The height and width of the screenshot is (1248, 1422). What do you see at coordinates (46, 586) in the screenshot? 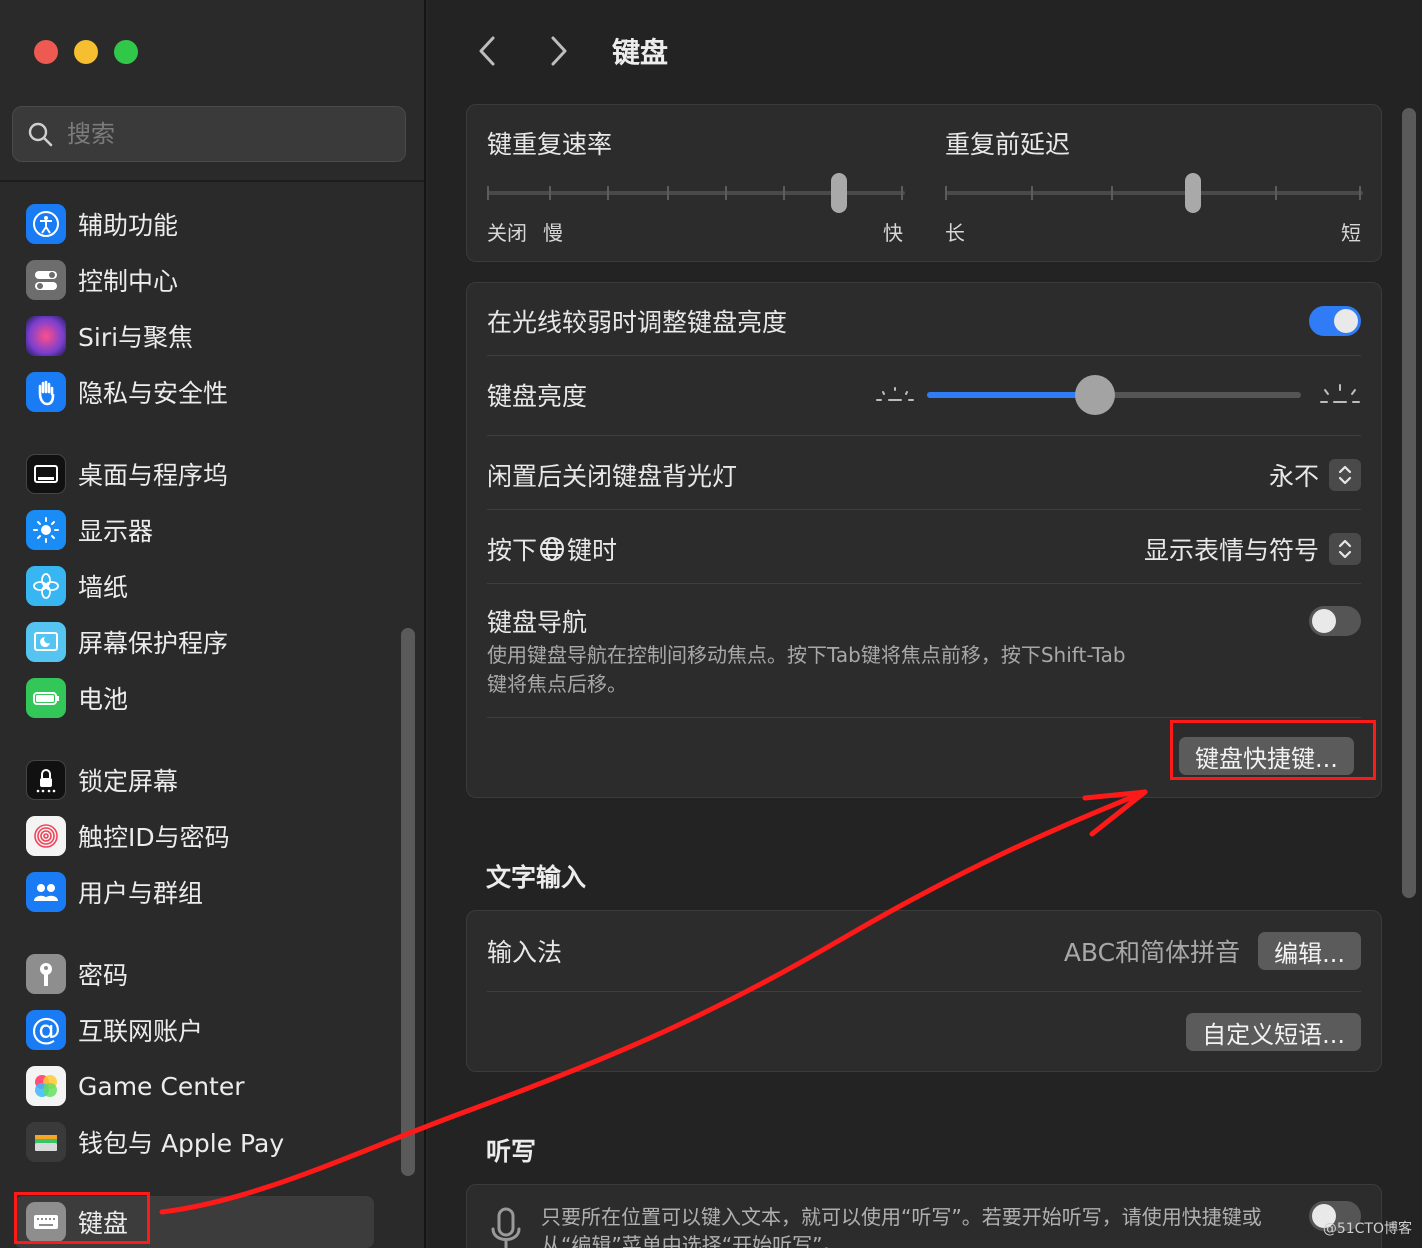
I see `flower-icon` at bounding box center [46, 586].